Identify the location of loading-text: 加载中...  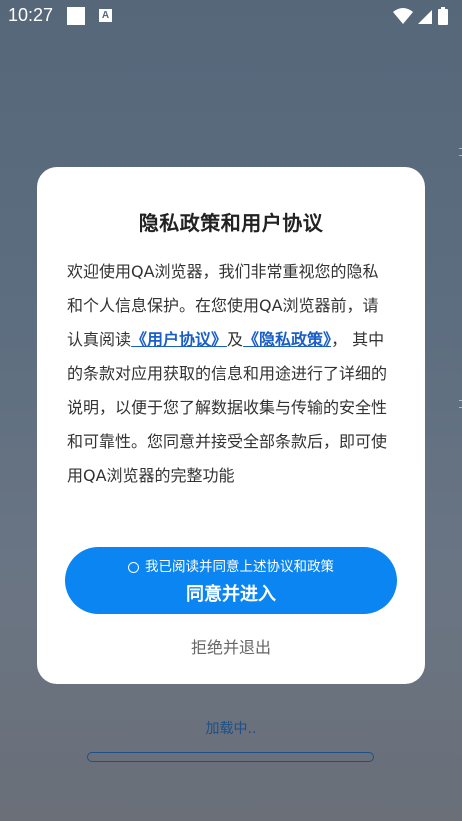
(231, 729).